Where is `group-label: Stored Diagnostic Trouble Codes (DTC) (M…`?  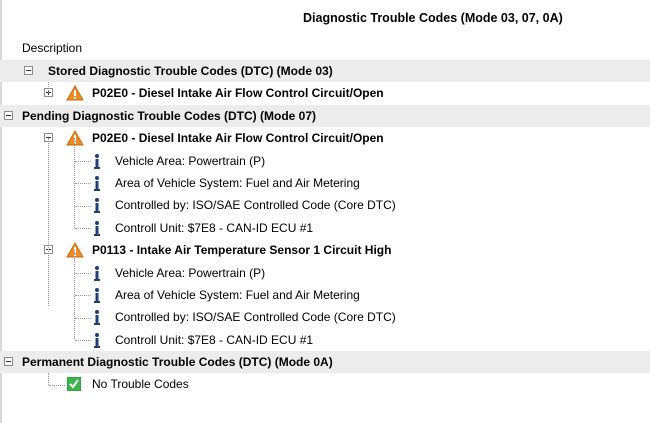 group-label: Stored Diagnostic Trouble Codes (DTC) (M… is located at coordinates (190, 71).